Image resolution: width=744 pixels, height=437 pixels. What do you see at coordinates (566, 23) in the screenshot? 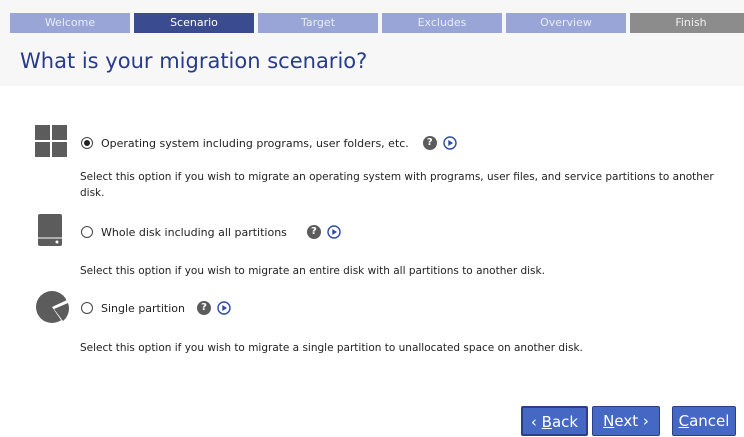
I see `step-overview: Overview` at bounding box center [566, 23].